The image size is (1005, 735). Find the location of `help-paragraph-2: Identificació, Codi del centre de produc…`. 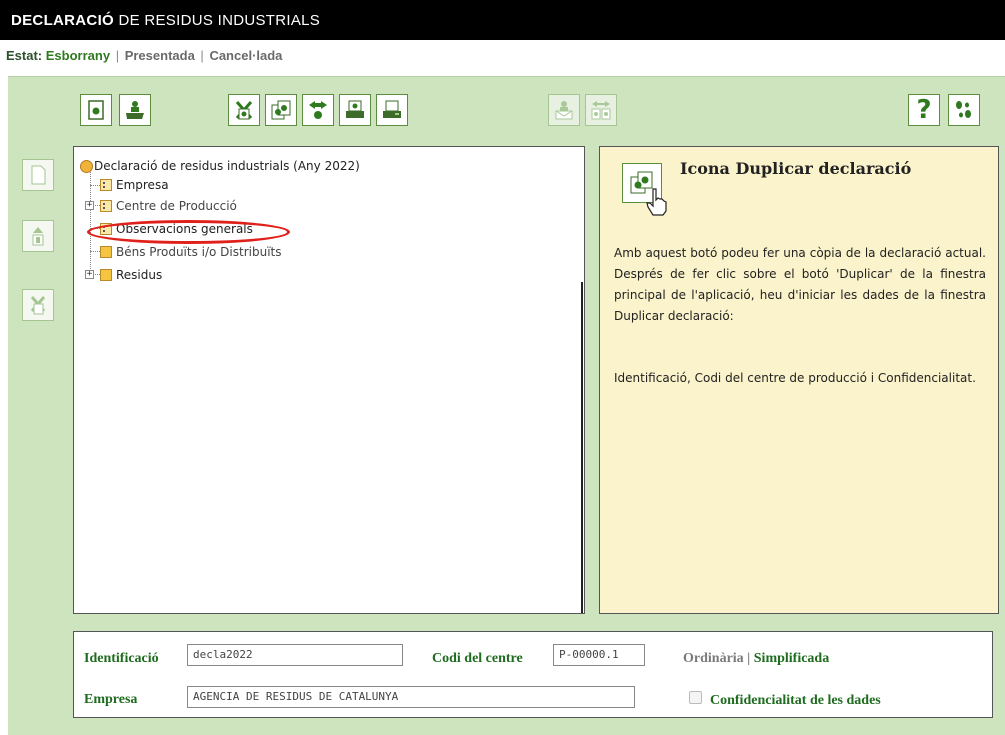

help-paragraph-2: Identificació, Codi del centre de produc… is located at coordinates (795, 378).